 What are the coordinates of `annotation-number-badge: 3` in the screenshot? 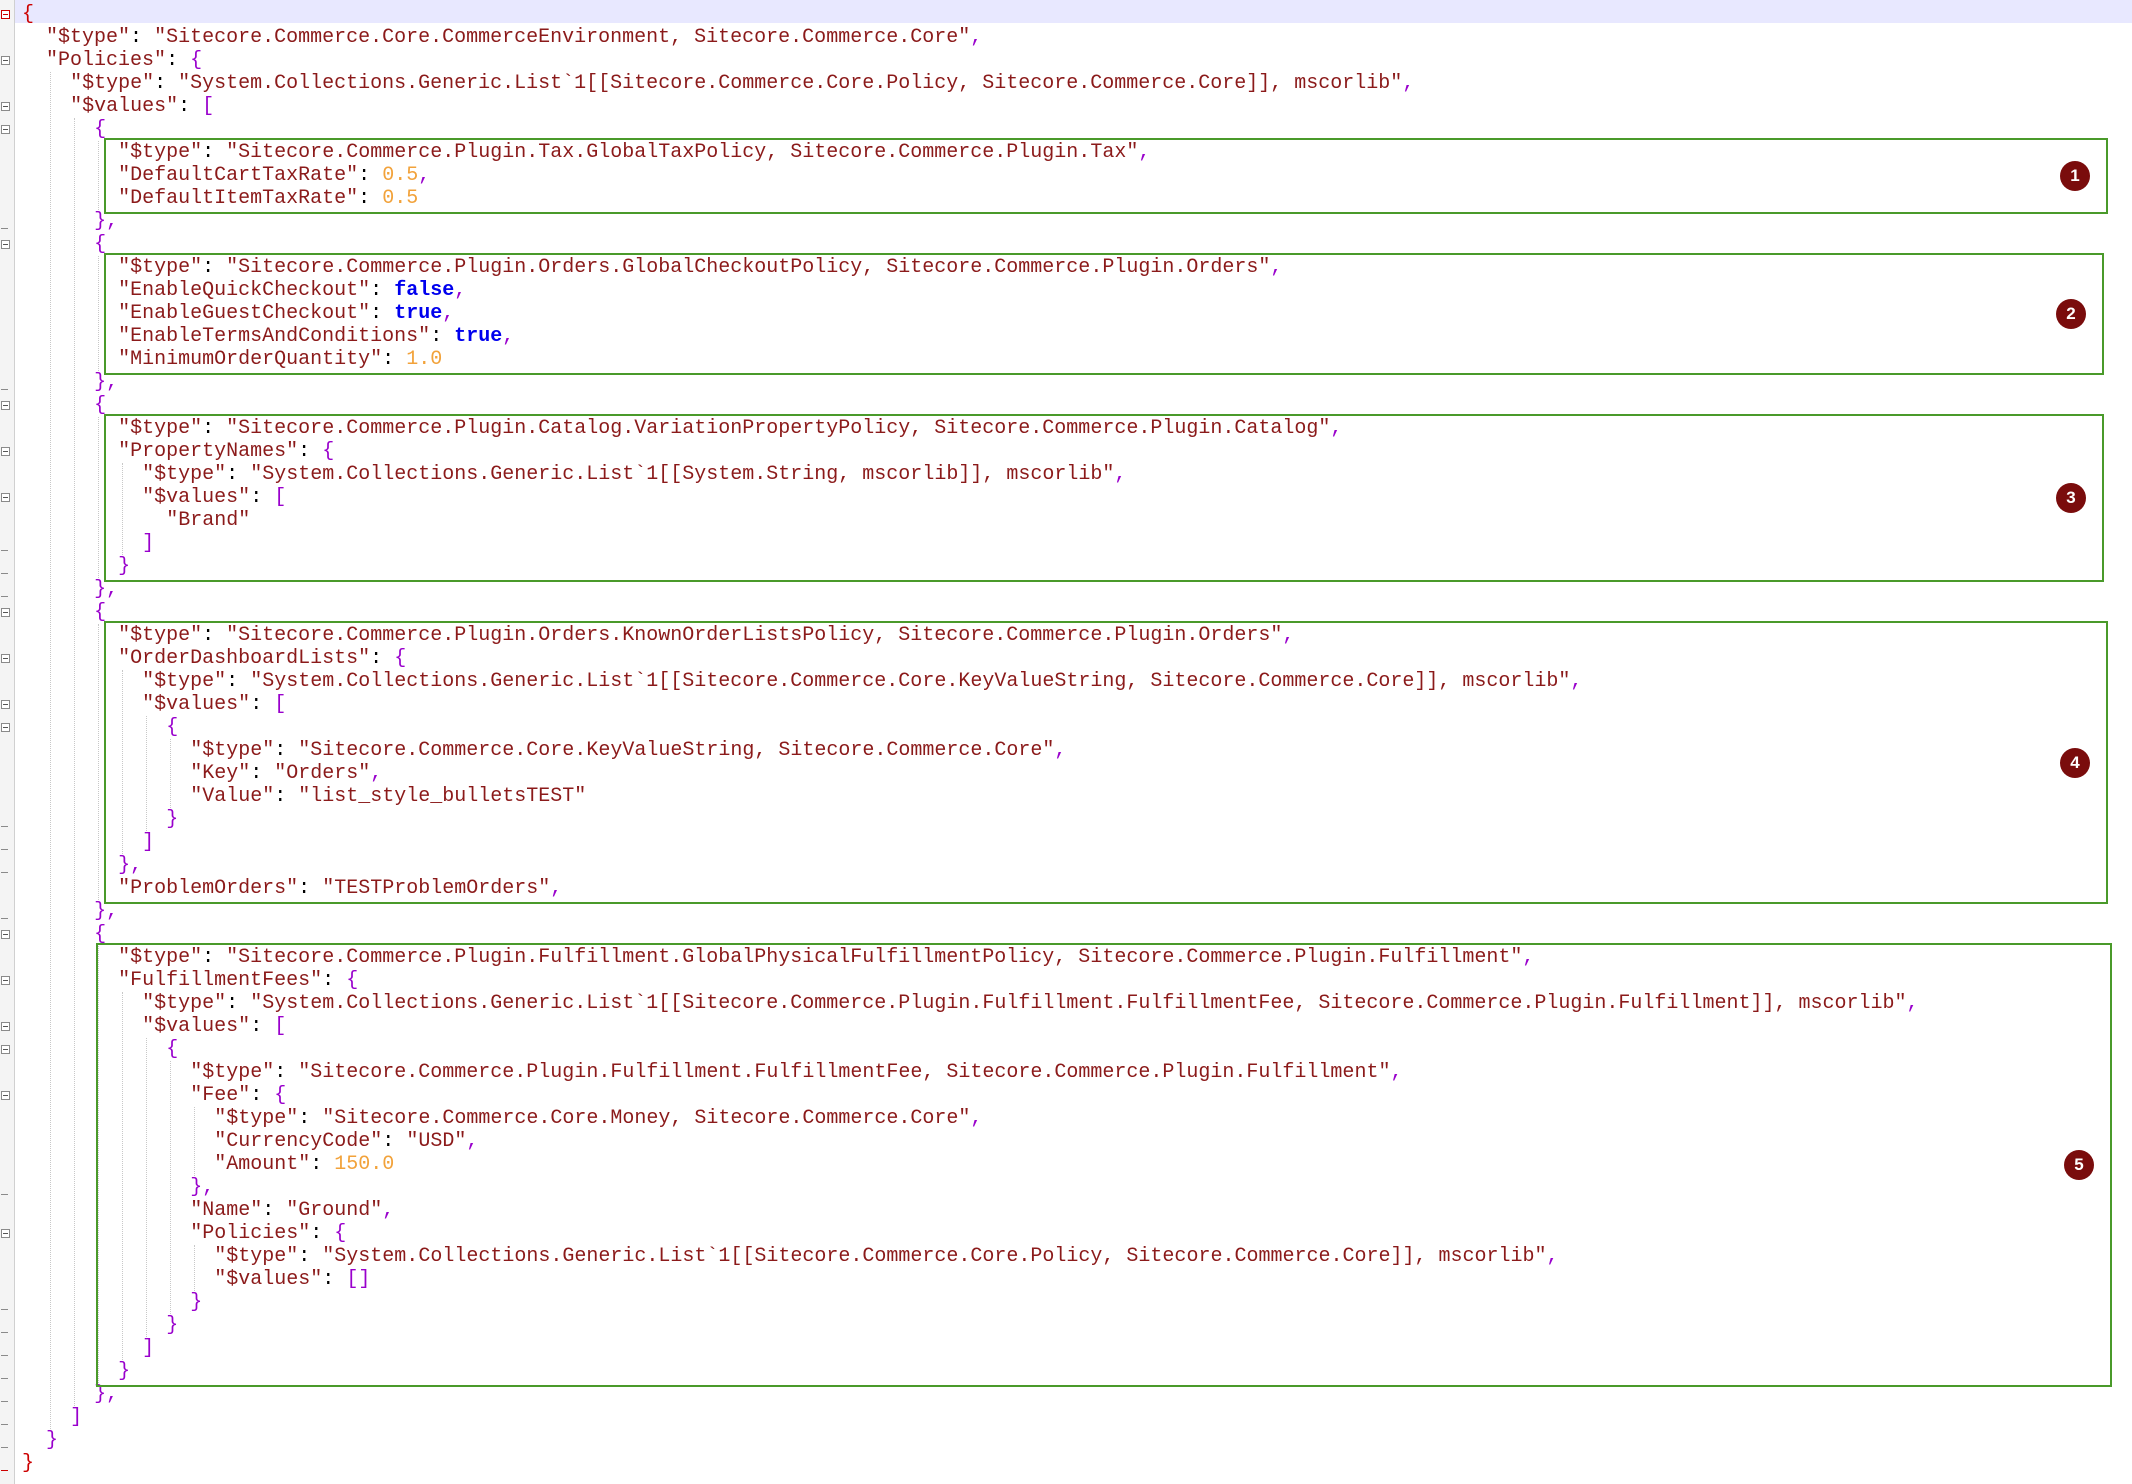 It's located at (2071, 498).